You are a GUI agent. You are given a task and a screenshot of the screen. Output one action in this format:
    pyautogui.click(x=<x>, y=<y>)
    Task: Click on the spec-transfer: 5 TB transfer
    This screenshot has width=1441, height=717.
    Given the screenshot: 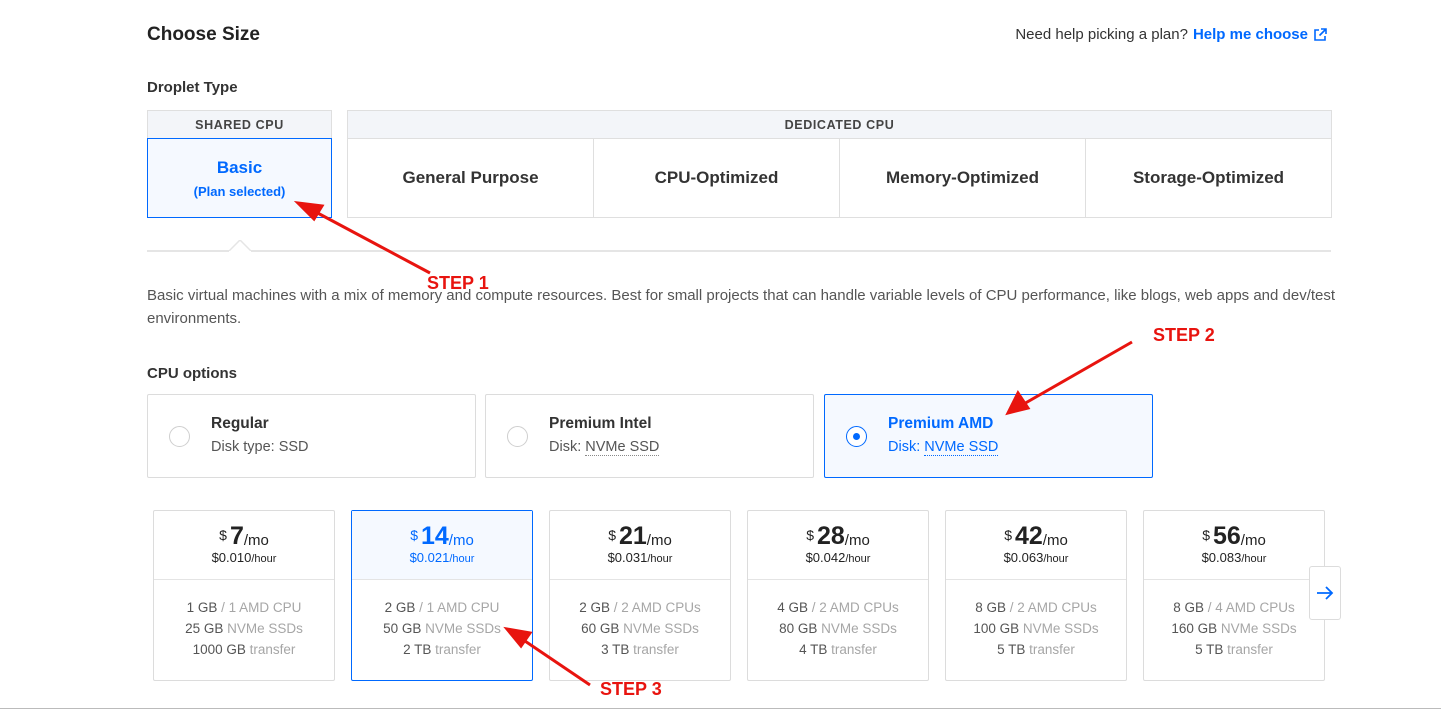 What is the action you would take?
    pyautogui.click(x=1234, y=649)
    